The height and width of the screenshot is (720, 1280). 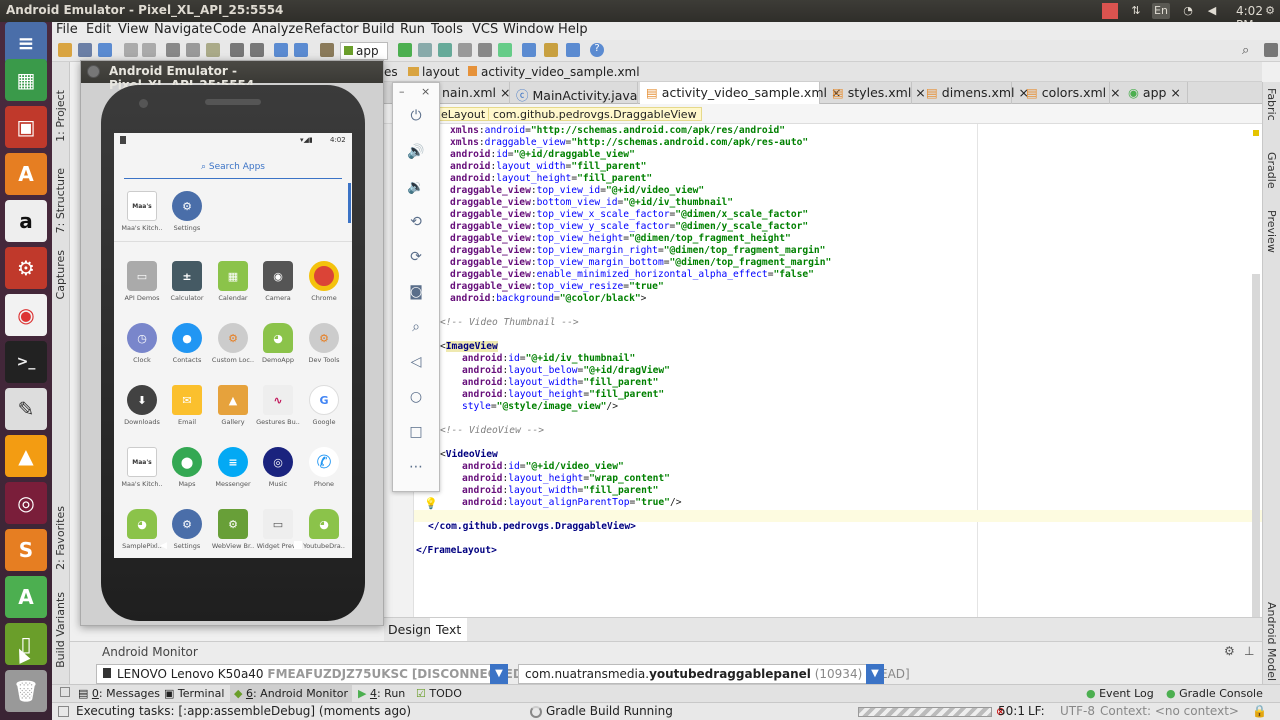 What do you see at coordinates (1271, 231) in the screenshot?
I see `preview-panel-tab: Preview` at bounding box center [1271, 231].